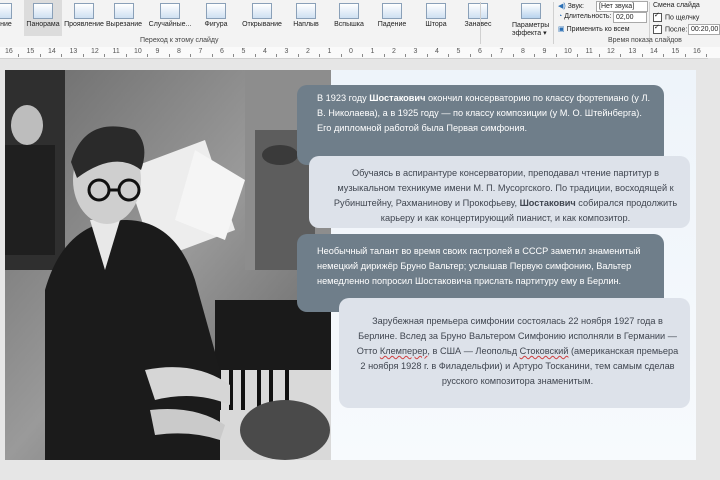 This screenshot has height=480, width=720. I want to click on vertical-scrollbar, so click(714, 268).